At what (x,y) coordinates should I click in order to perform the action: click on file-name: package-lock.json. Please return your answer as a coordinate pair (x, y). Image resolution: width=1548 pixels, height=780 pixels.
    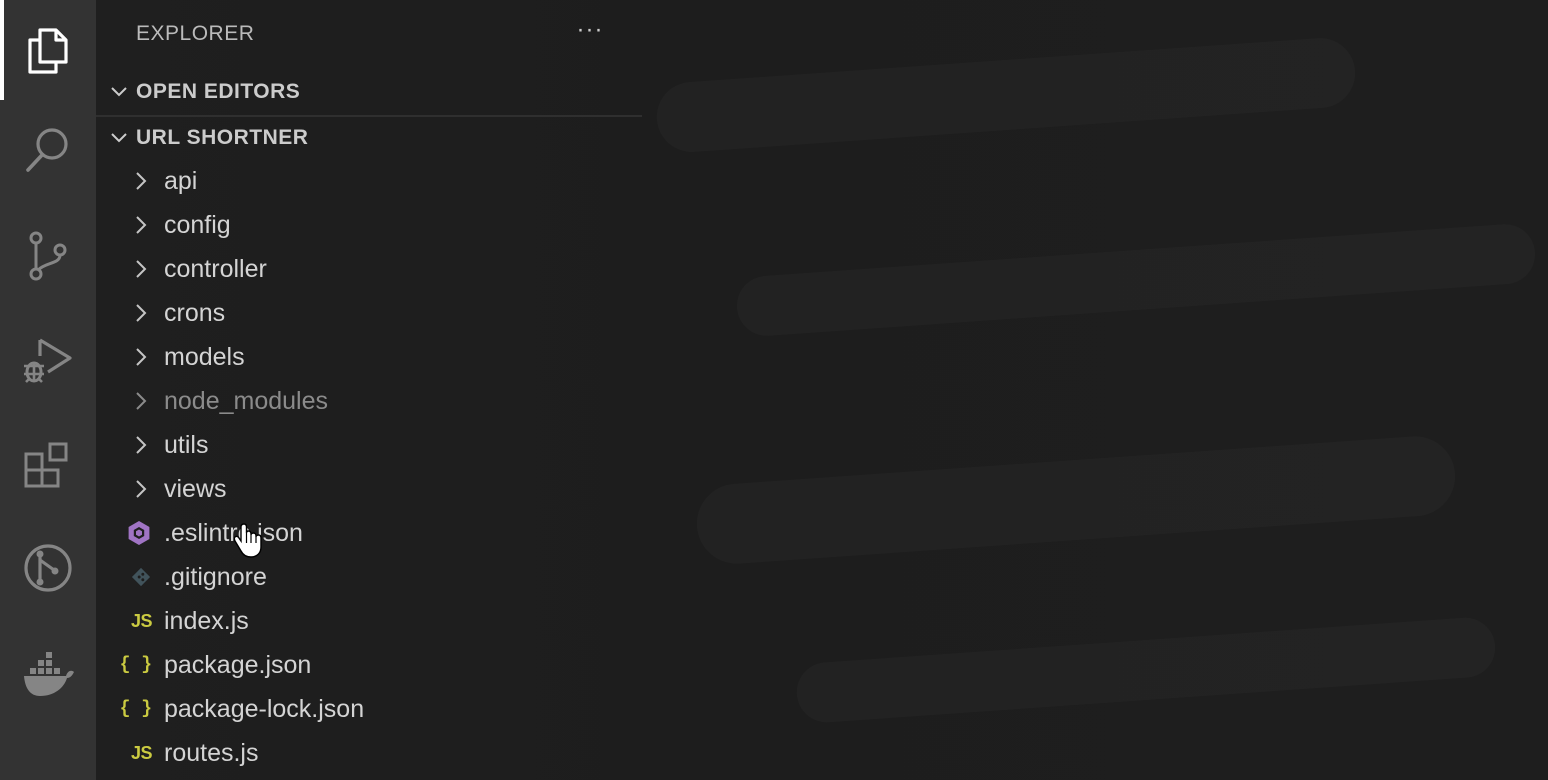
    Looking at the image, I should click on (264, 708).